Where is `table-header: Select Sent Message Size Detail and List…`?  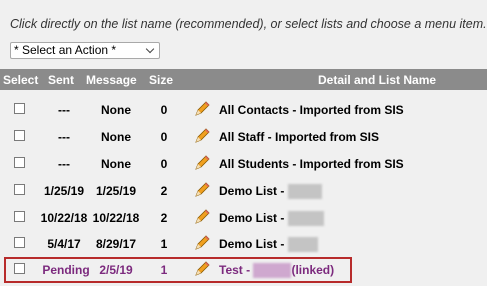 table-header: Select Sent Message Size Detail and List… is located at coordinates (243, 79).